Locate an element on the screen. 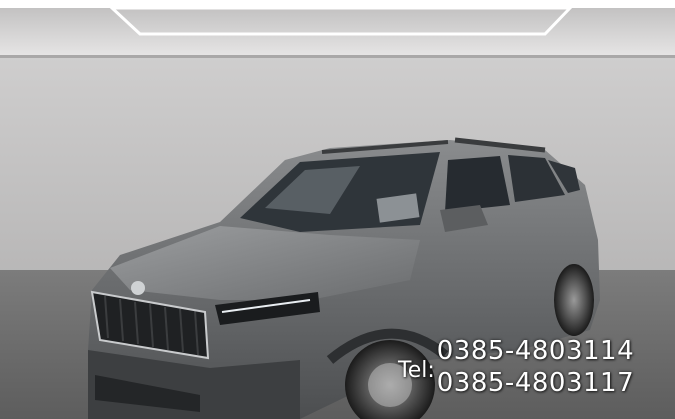 This screenshot has height=419, width=675. phone-numbers: 0385-4803114 0385-4803117 is located at coordinates (535, 367).